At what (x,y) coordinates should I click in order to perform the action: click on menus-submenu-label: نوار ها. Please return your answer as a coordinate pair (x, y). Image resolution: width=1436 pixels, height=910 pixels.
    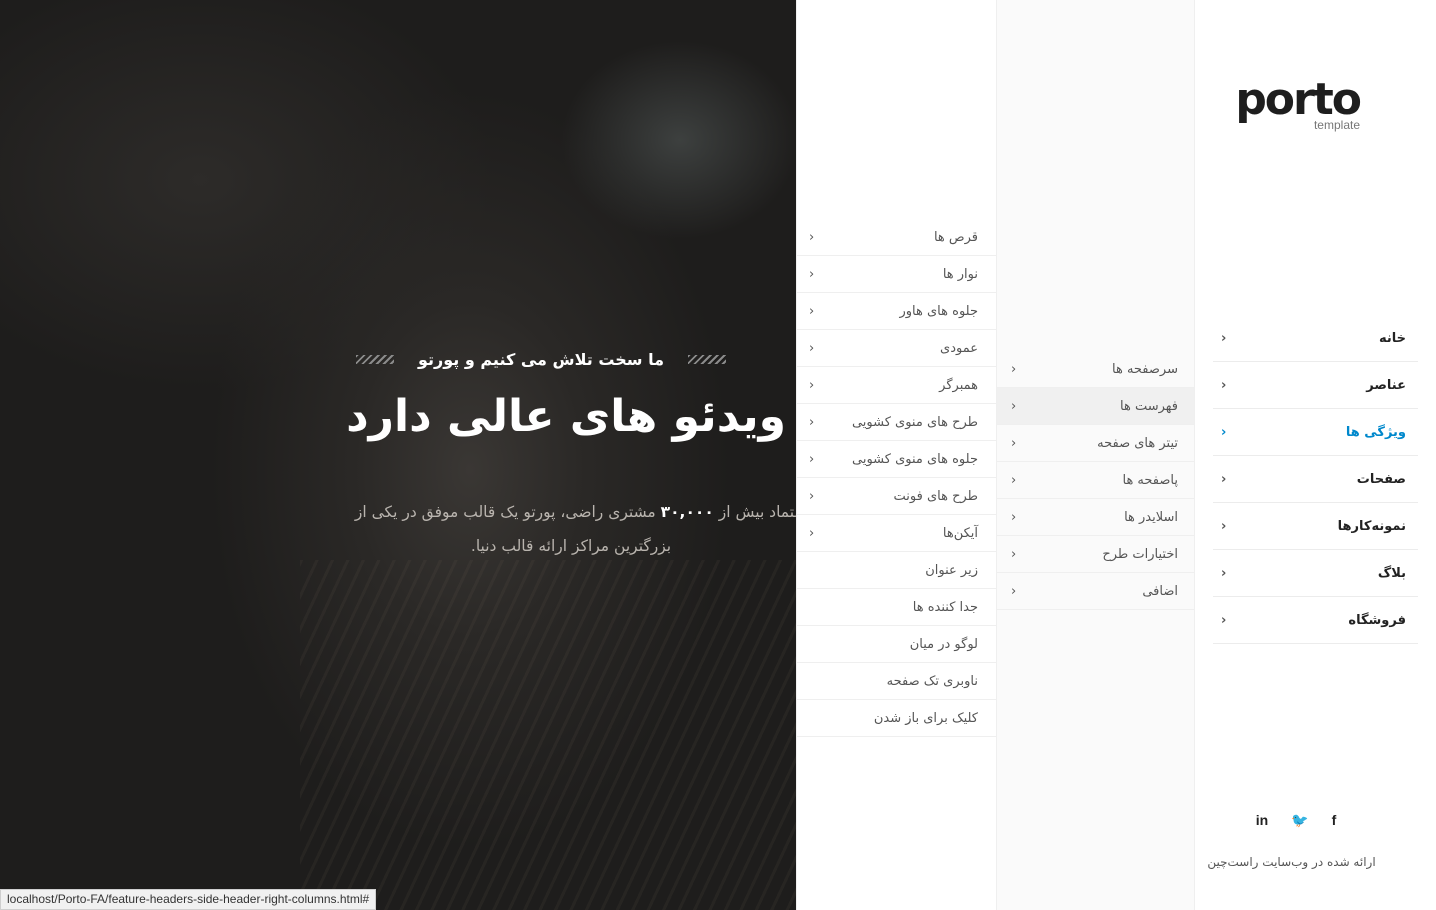
    Looking at the image, I should click on (960, 274).